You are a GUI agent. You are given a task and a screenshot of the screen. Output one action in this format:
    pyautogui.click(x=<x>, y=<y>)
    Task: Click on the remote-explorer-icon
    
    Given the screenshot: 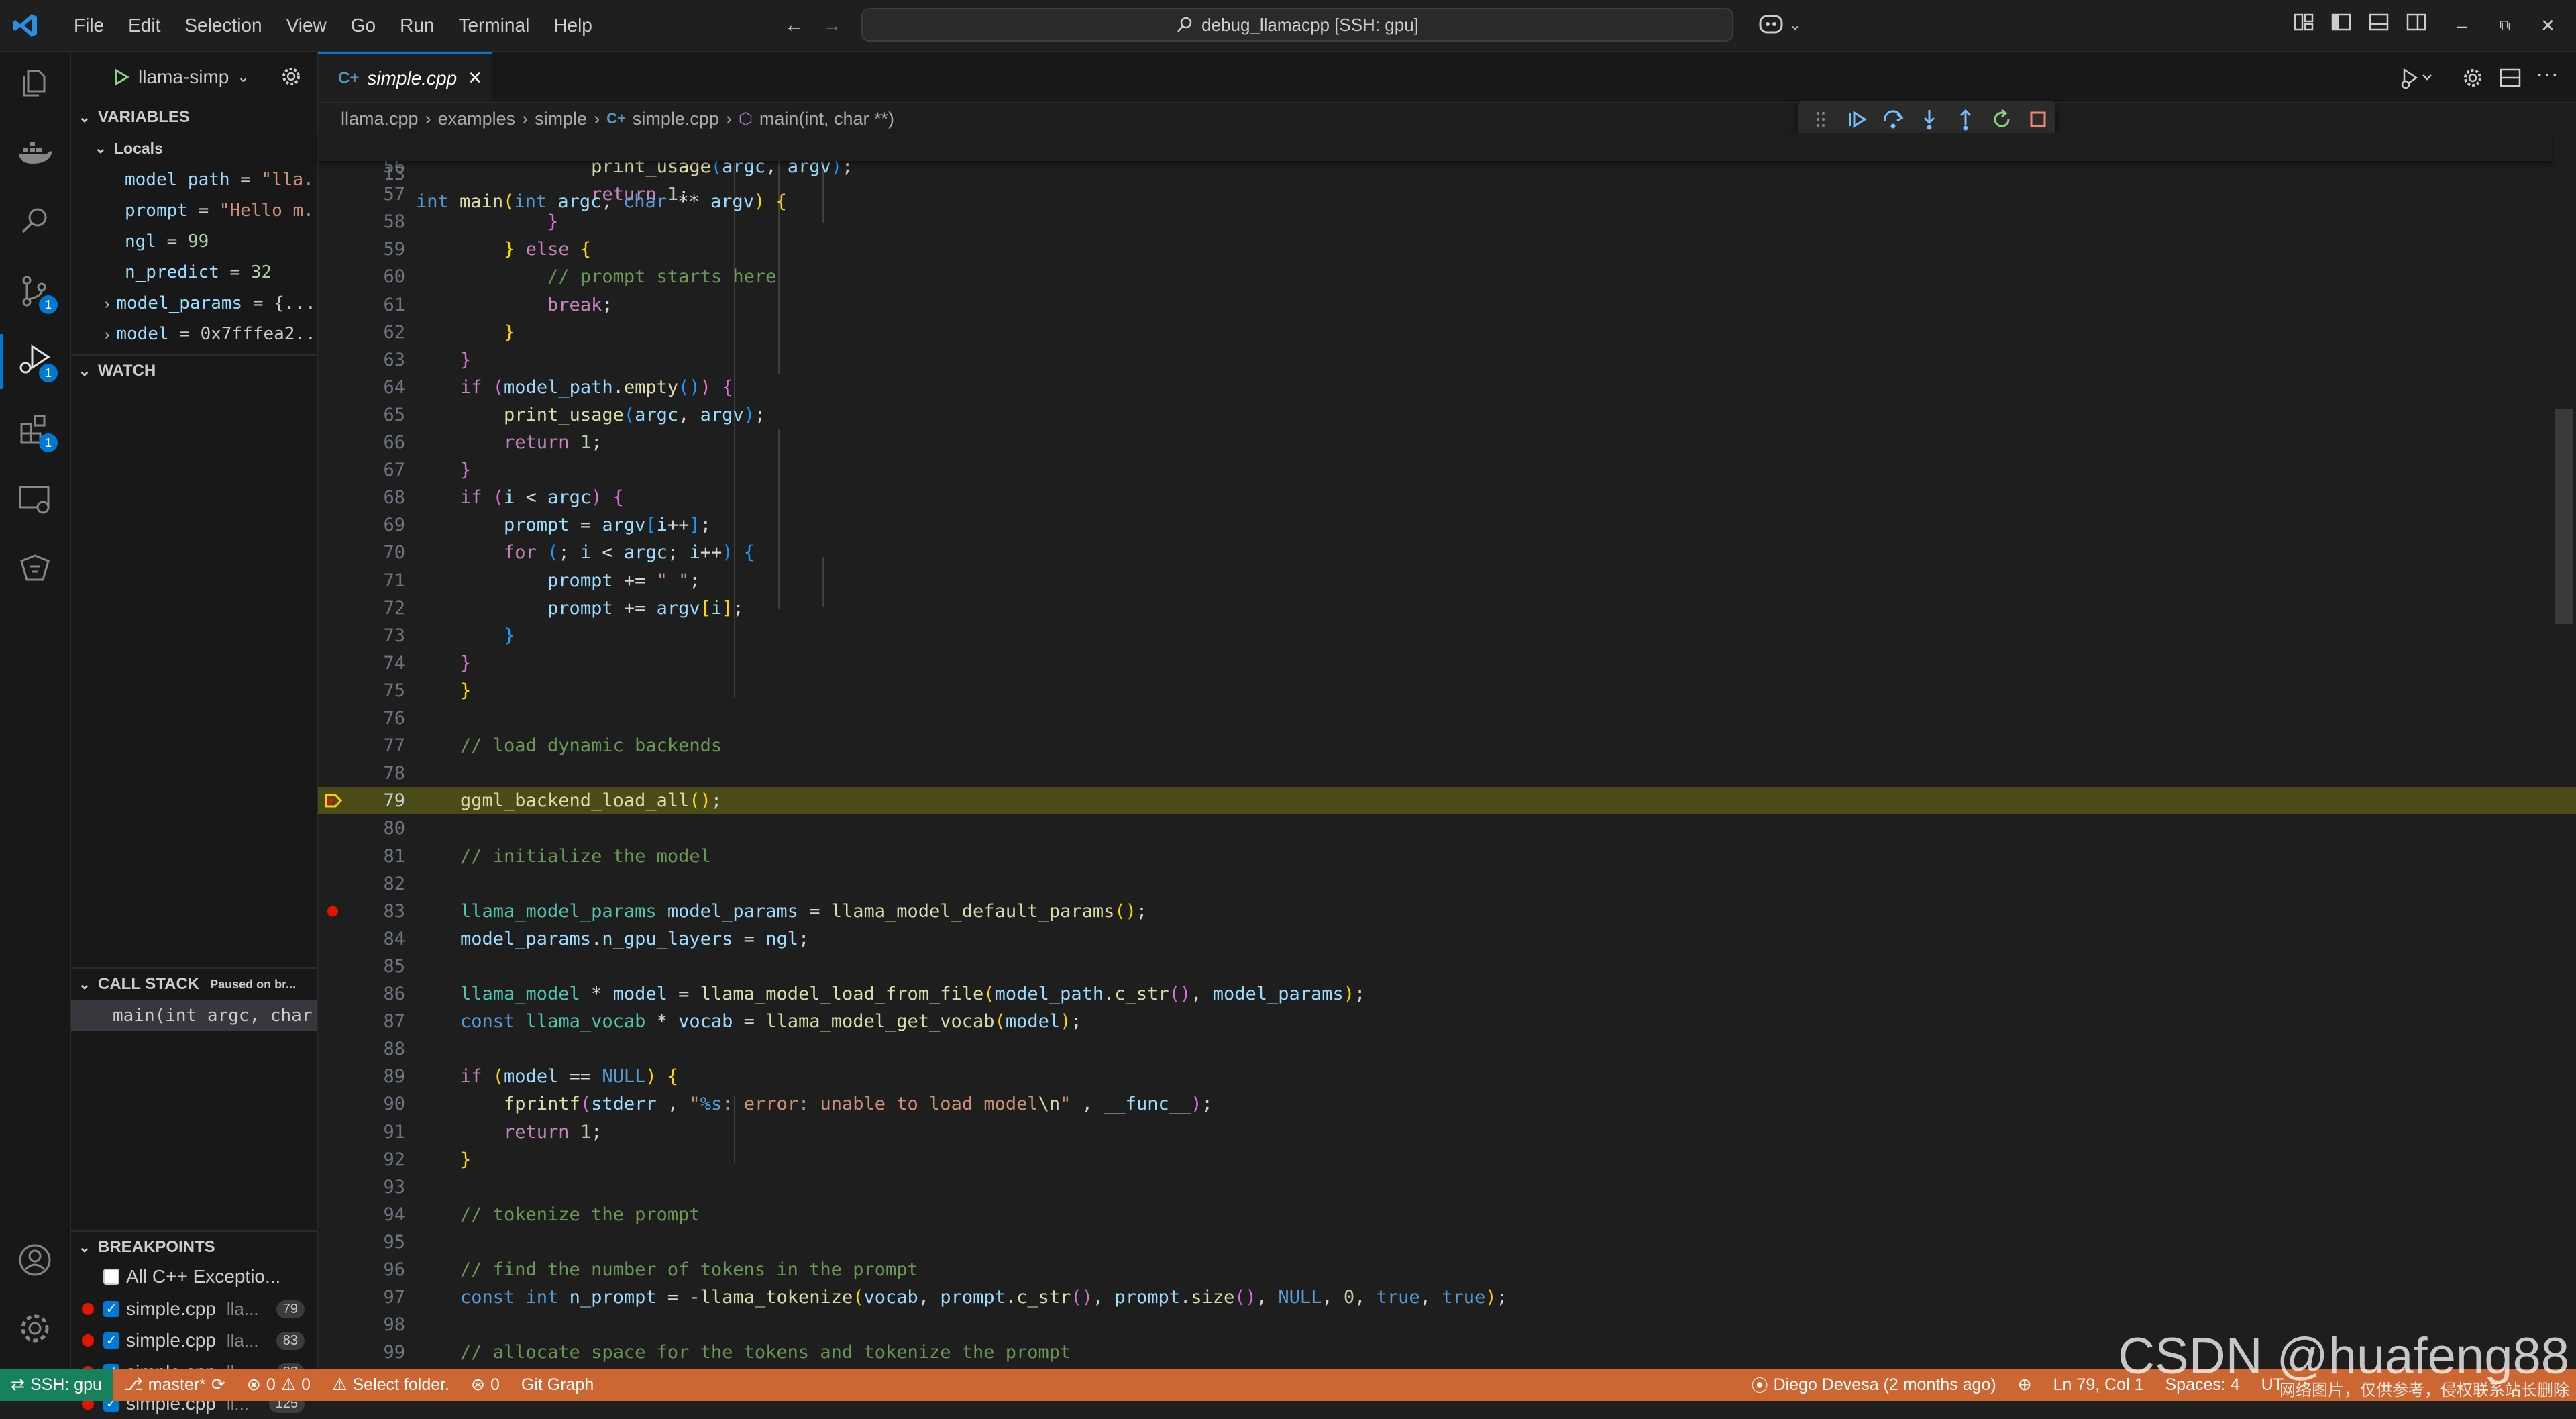 What is the action you would take?
    pyautogui.click(x=35, y=499)
    